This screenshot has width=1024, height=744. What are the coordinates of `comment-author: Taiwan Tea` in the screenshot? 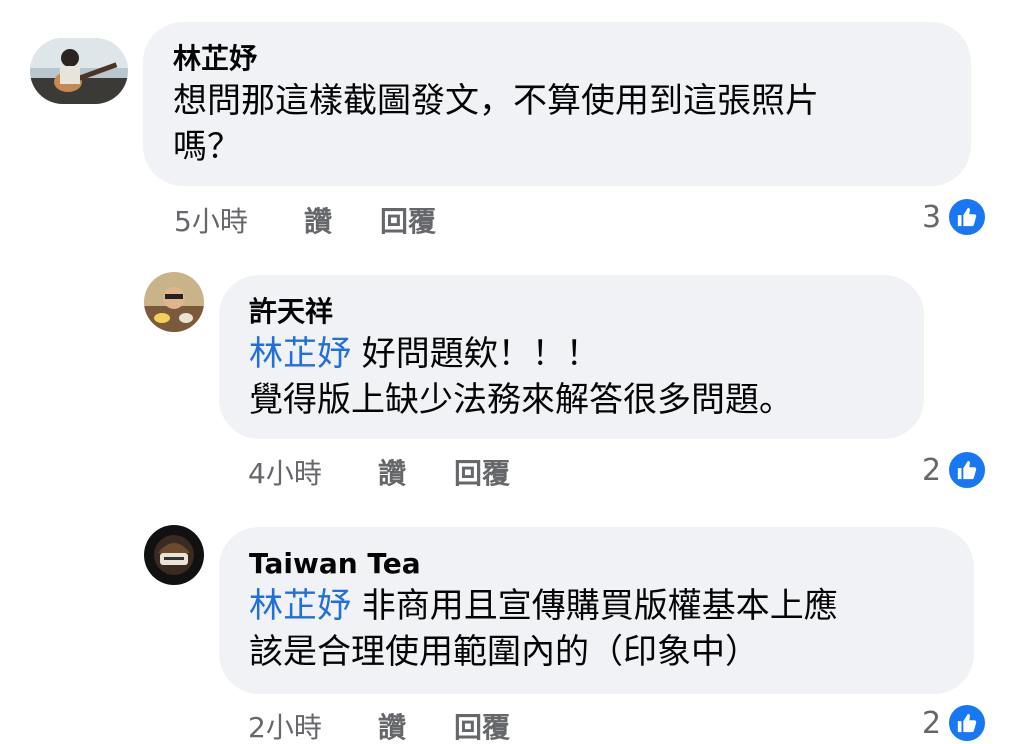 It's located at (596, 564).